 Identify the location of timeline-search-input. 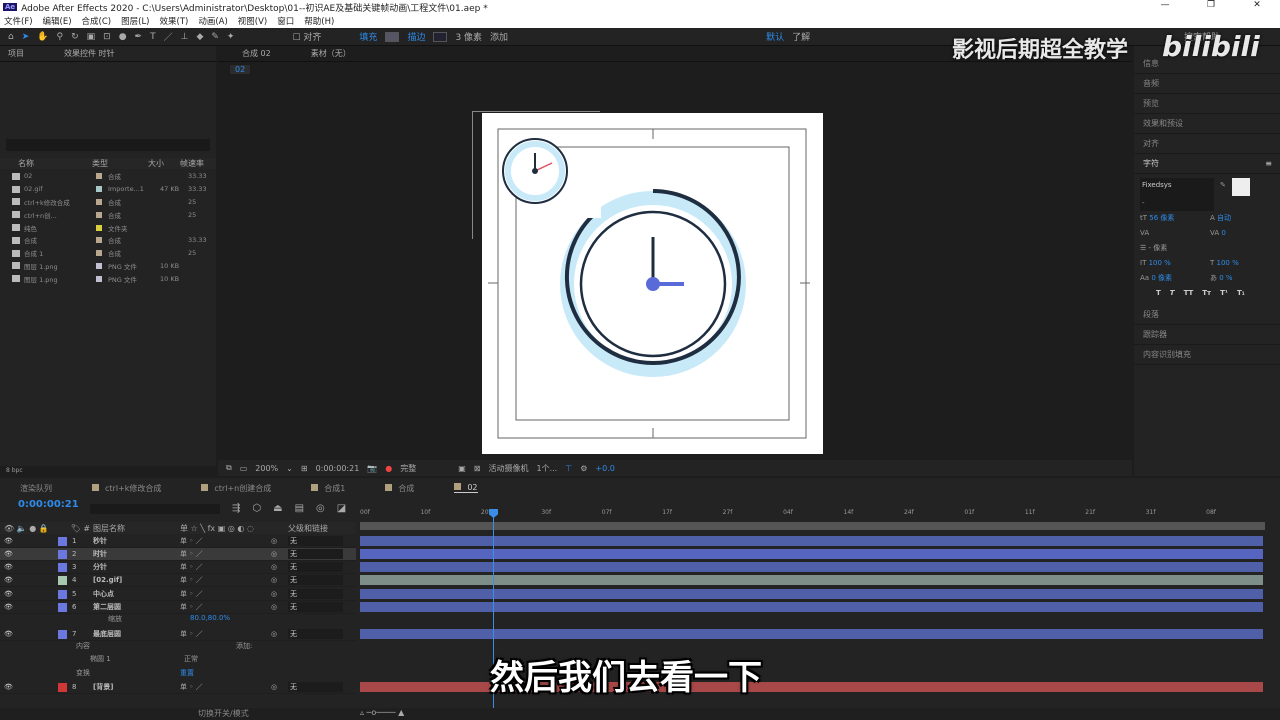
(155, 509).